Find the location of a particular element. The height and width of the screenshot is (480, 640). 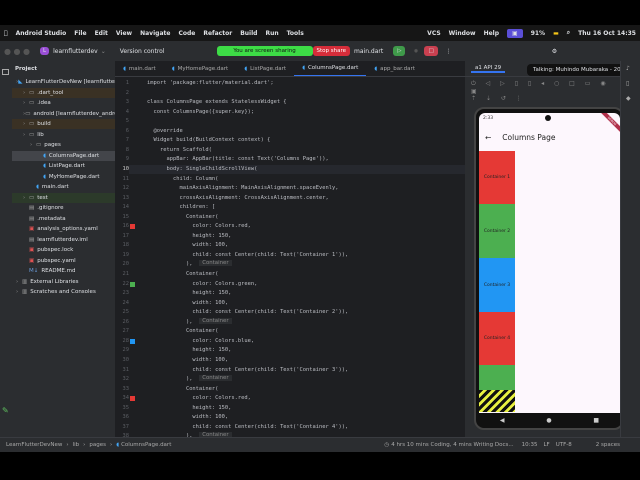

gear-icon: ⚙ is located at coordinates (554, 51).